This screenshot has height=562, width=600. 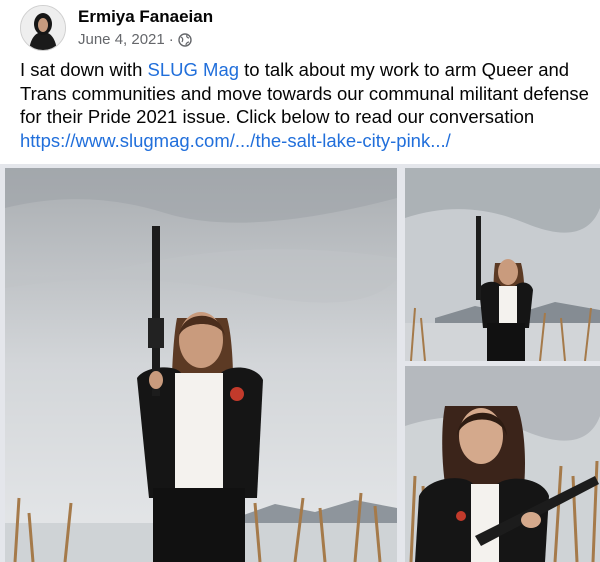 What do you see at coordinates (194, 69) in the screenshot?
I see `mention-link: SLUG Mag` at bounding box center [194, 69].